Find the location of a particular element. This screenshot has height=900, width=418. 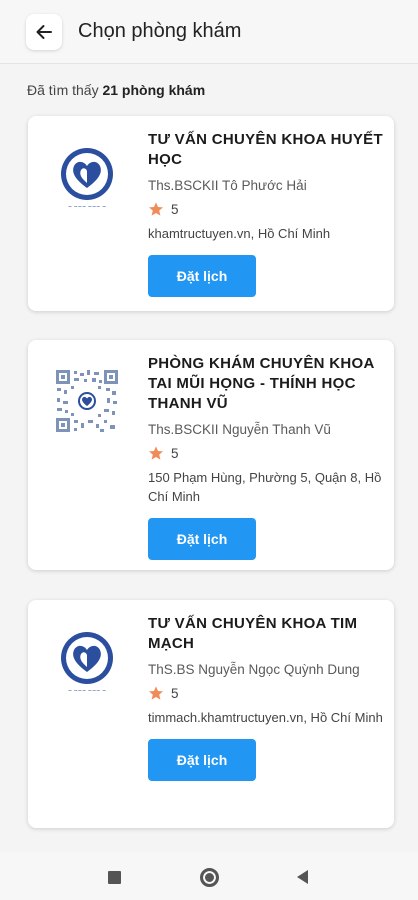

back-button is located at coordinates (44, 31).